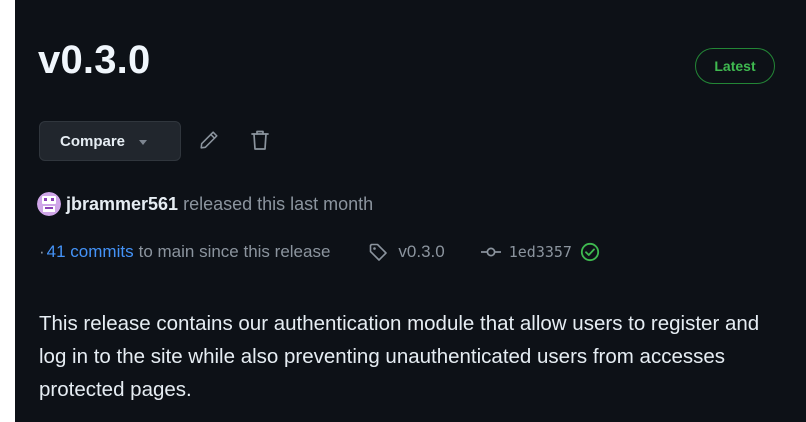 This screenshot has height=422, width=806. Describe the element at coordinates (122, 204) in the screenshot. I see `author-link: jbrammer561` at that location.